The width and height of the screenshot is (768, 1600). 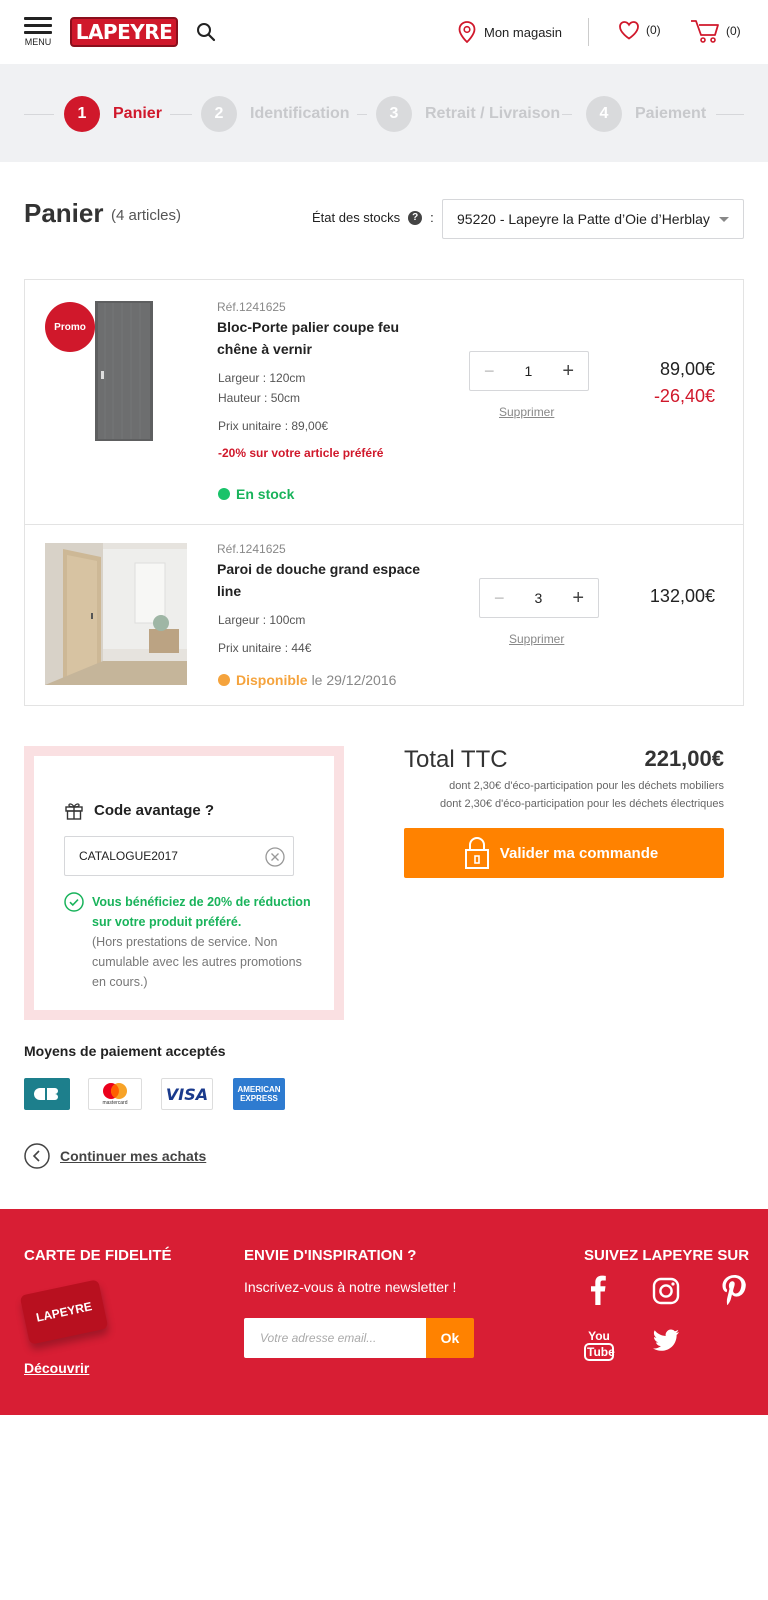 I want to click on availability: Disponible le 29/12/2016, so click(x=307, y=680).